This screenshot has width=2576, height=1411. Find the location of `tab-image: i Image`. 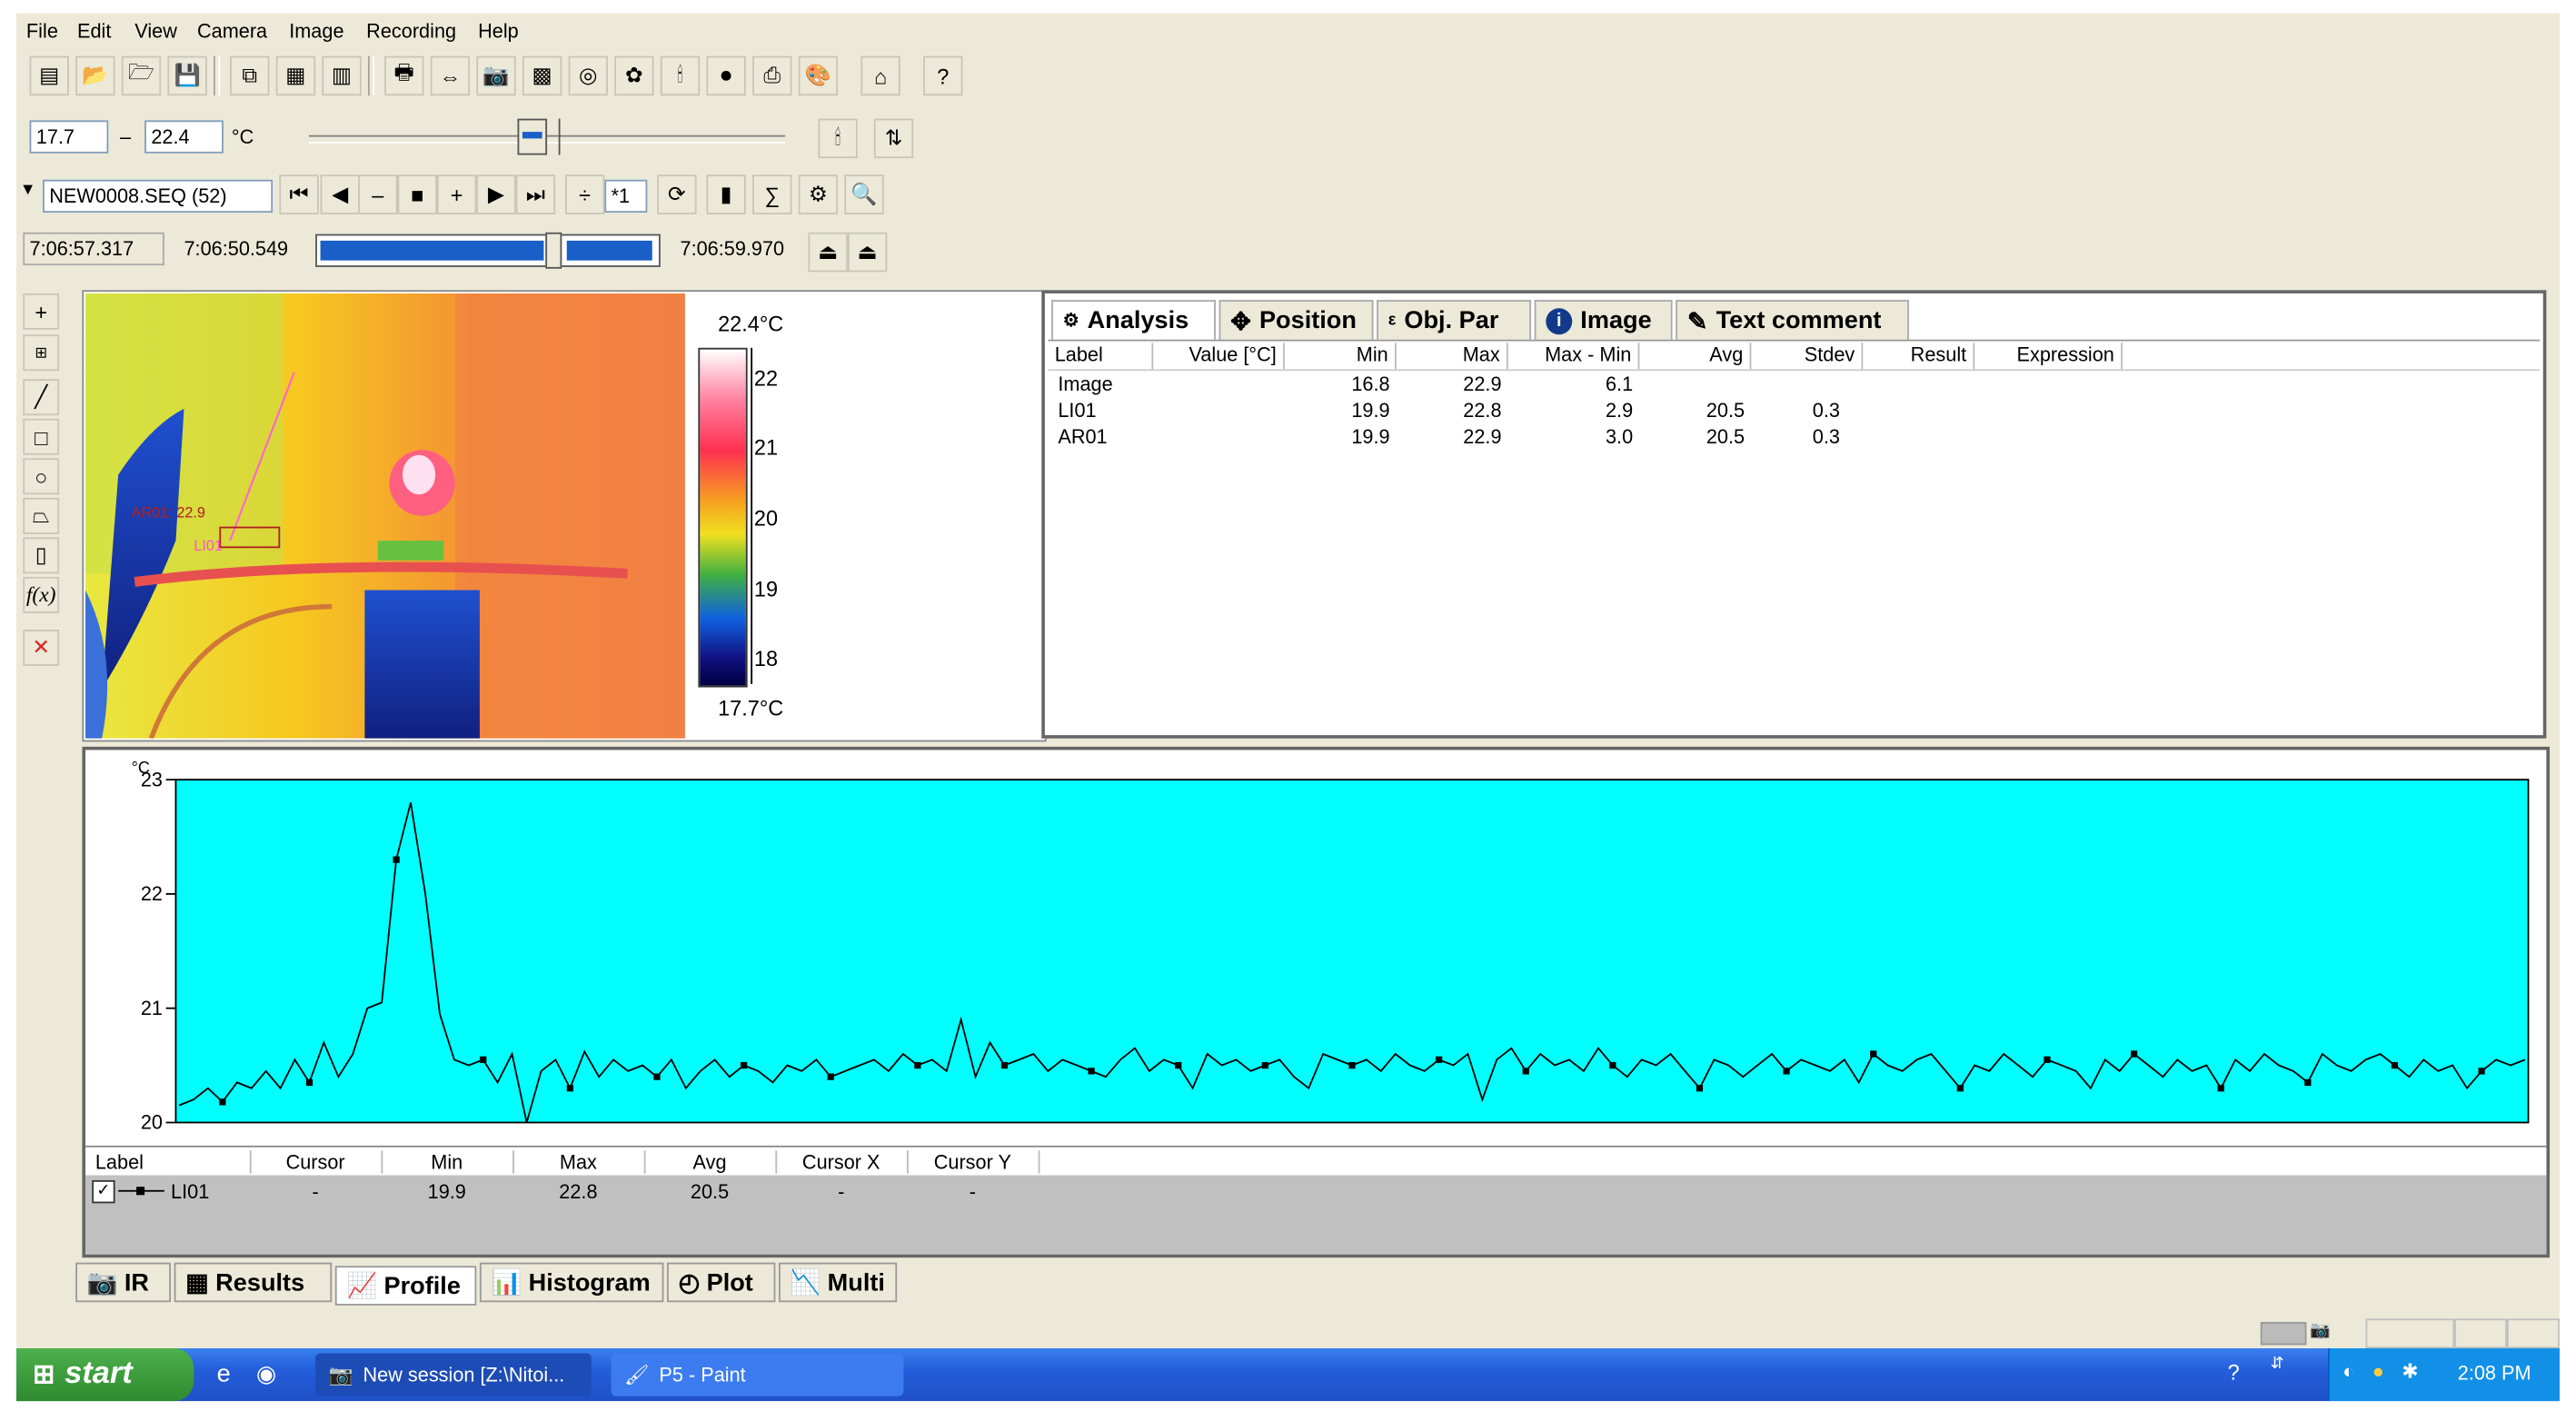

tab-image: i Image is located at coordinates (1604, 320).